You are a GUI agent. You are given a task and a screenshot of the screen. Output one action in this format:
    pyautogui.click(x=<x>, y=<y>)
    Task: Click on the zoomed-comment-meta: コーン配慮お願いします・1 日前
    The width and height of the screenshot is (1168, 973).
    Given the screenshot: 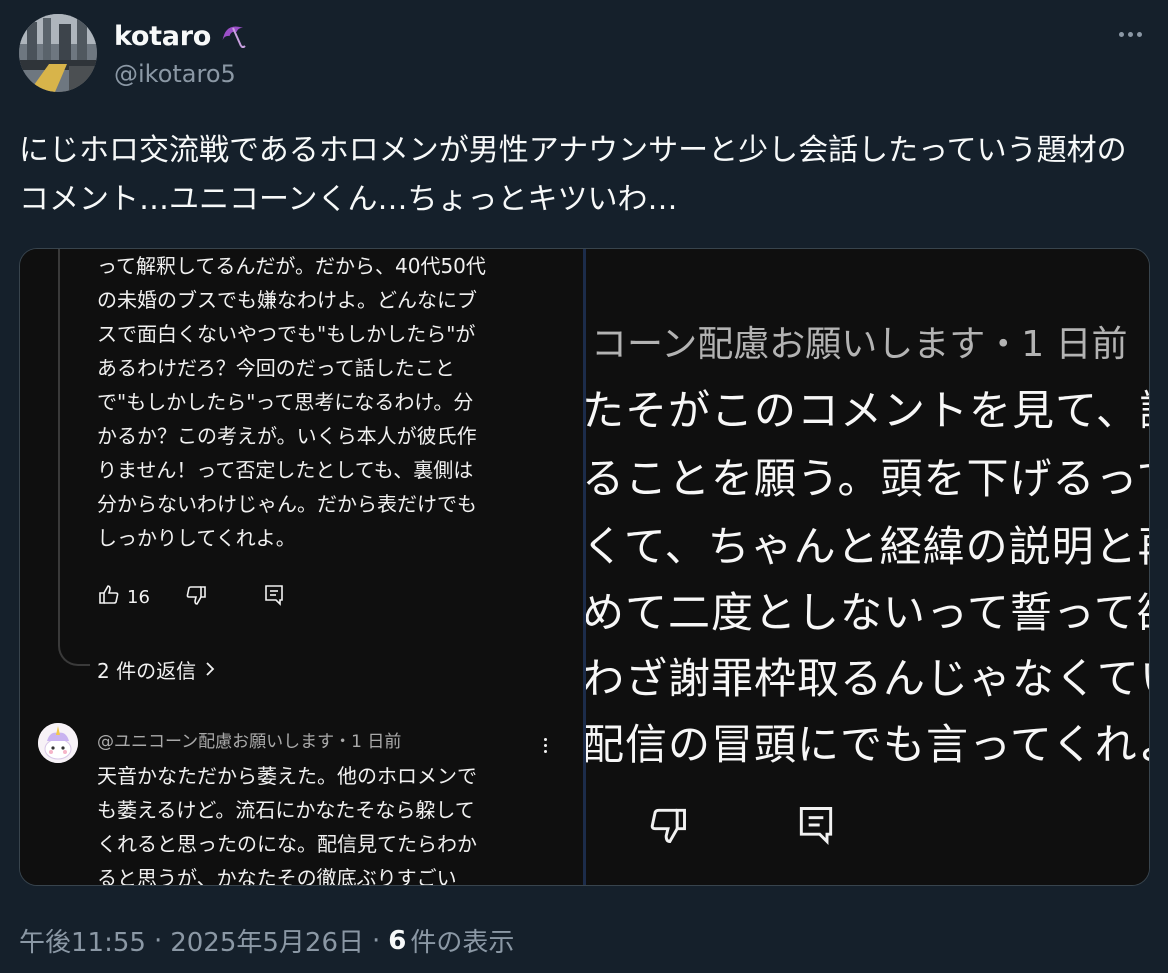 What is the action you would take?
    pyautogui.click(x=859, y=344)
    